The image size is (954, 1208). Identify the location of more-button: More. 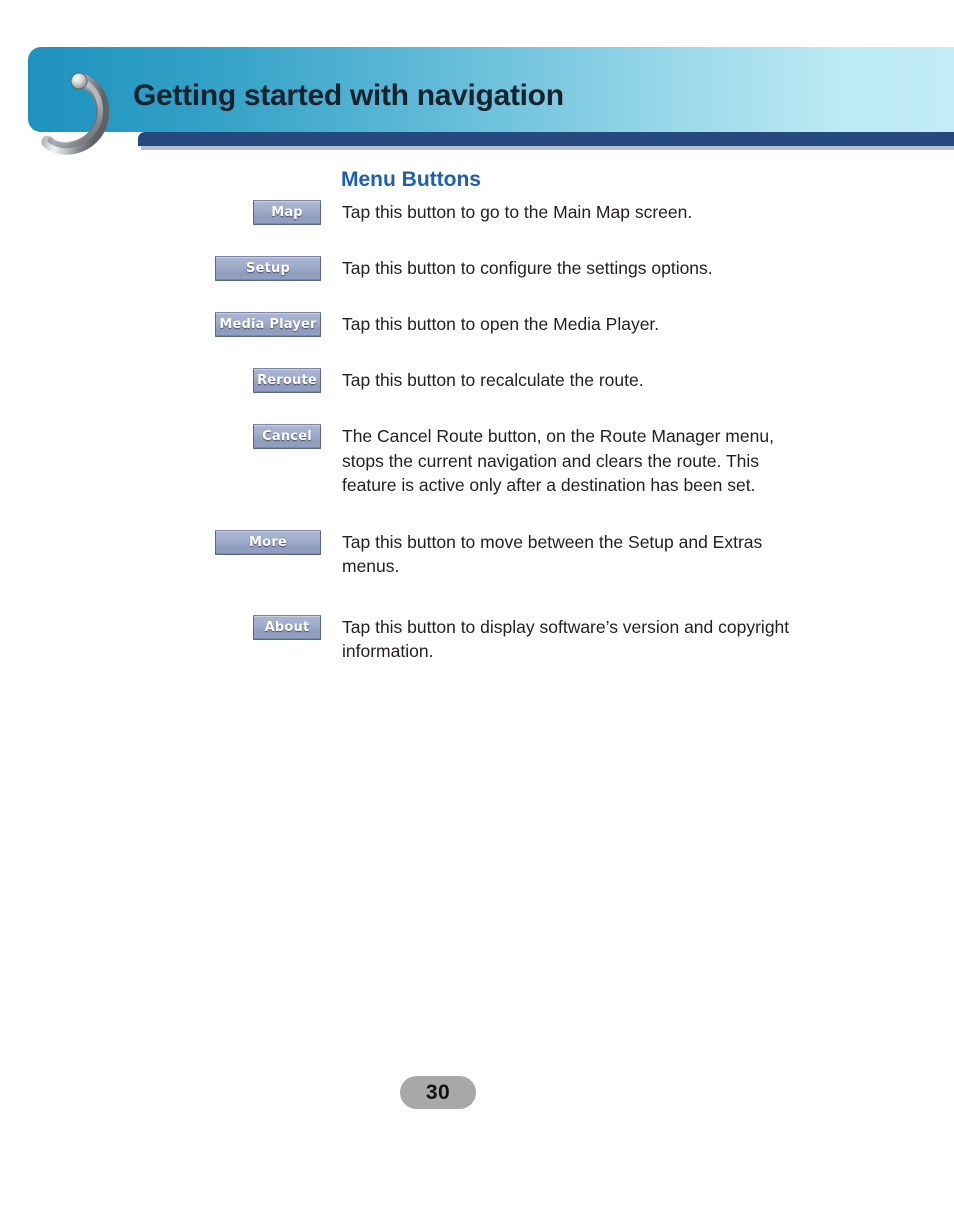
(268, 542).